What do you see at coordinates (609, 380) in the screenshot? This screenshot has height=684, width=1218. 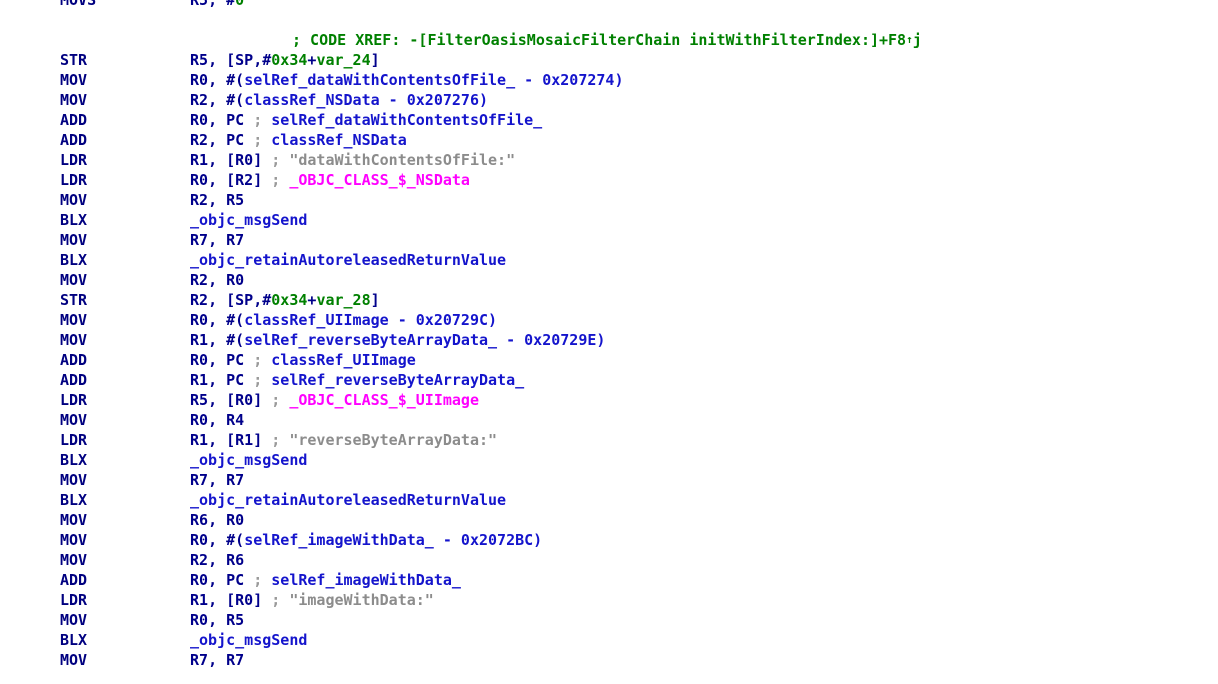 I see `instruction-line: ADD R1, PC ; selRef_reverseByteArrayData_` at bounding box center [609, 380].